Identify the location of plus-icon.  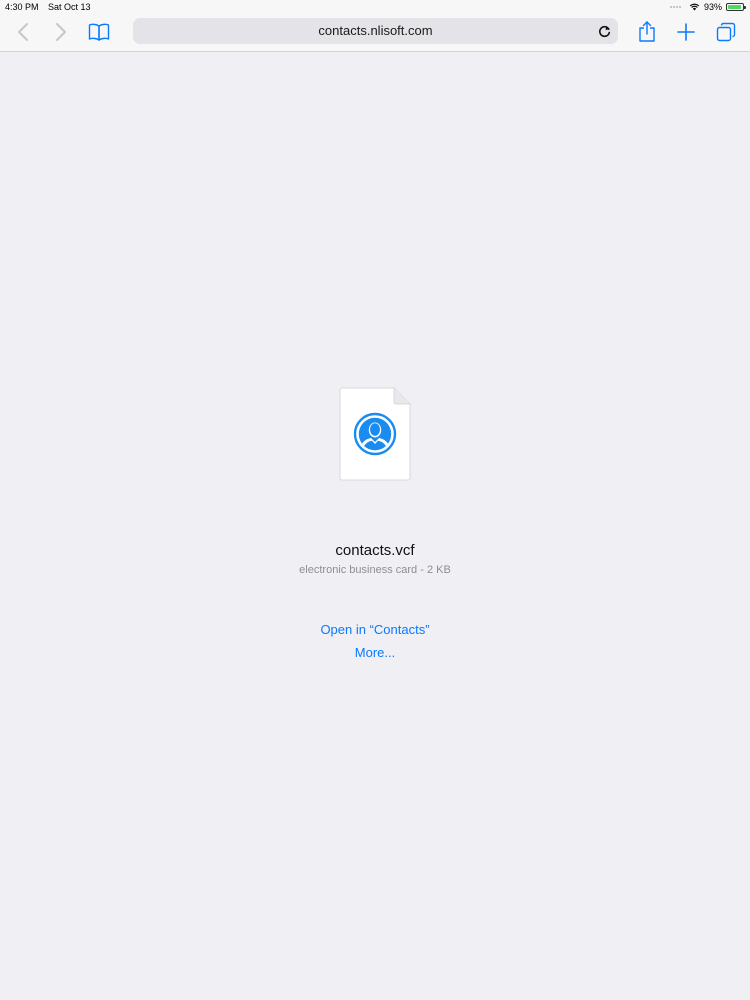
(686, 32).